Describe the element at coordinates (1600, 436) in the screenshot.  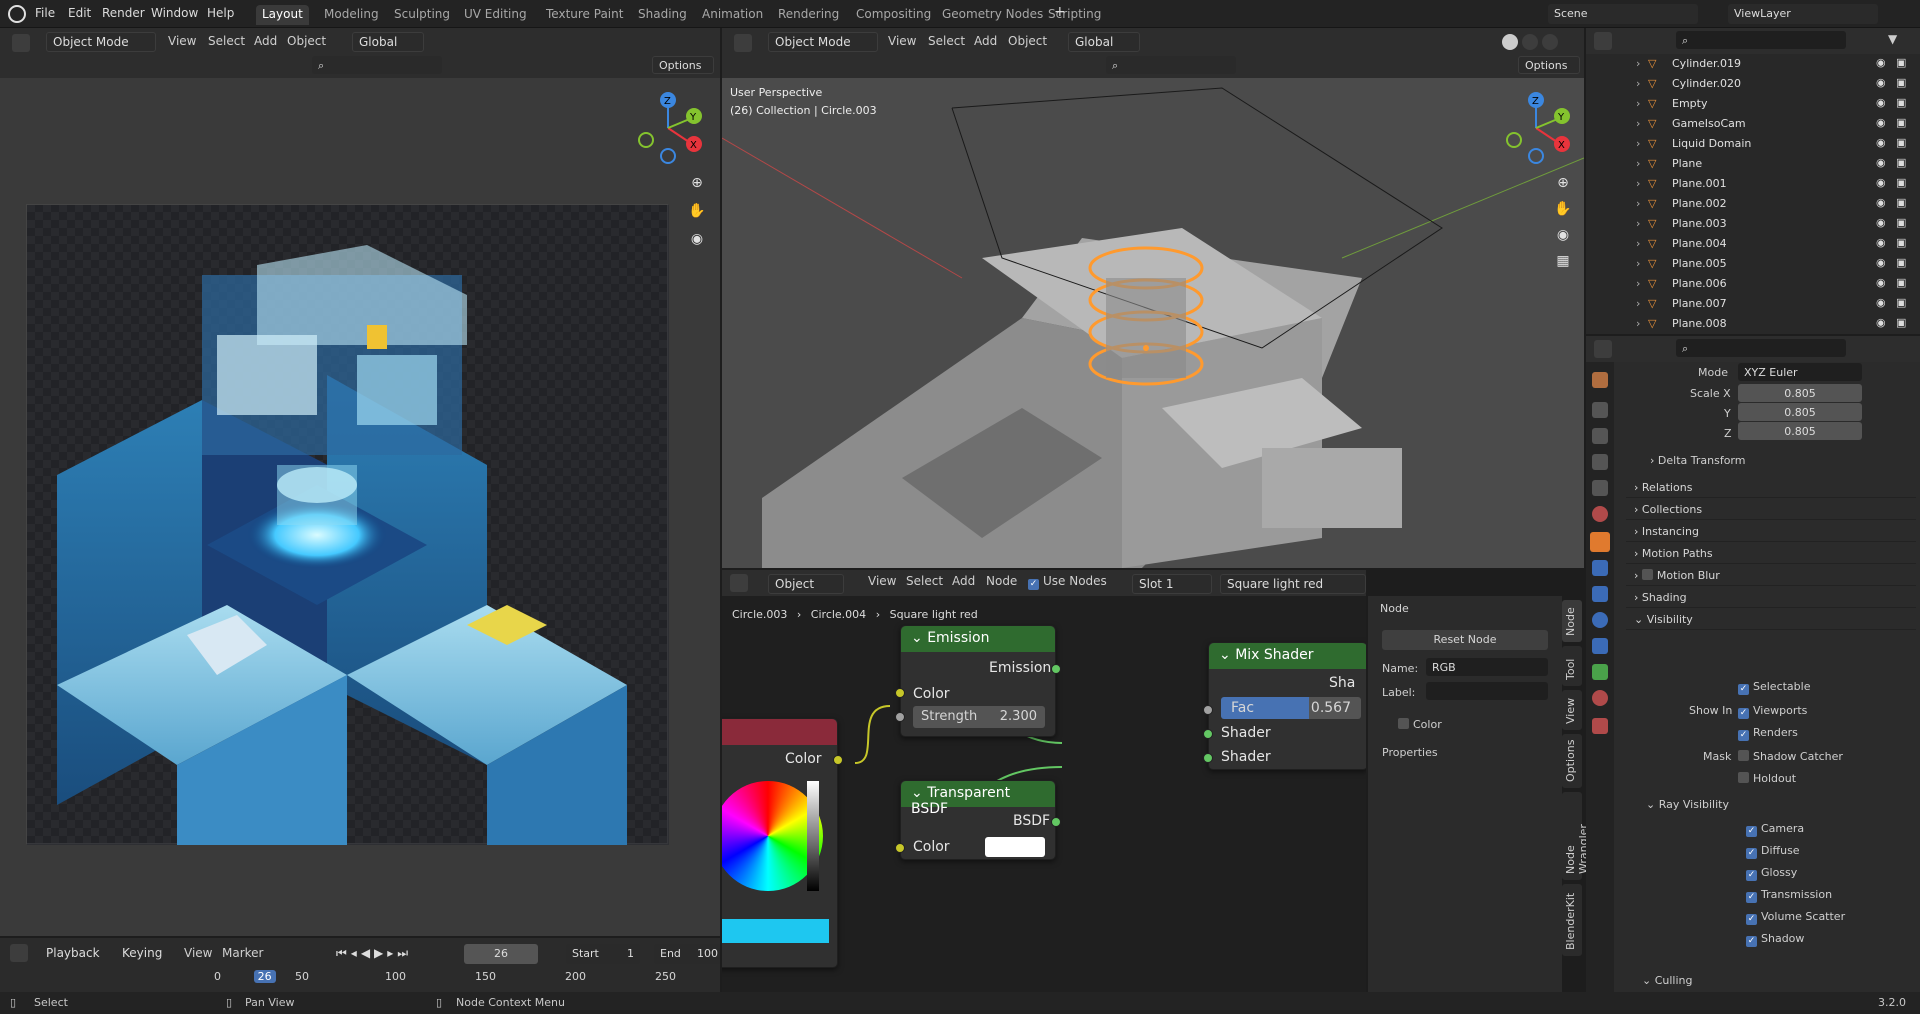
I see `output-tab-icon` at that location.